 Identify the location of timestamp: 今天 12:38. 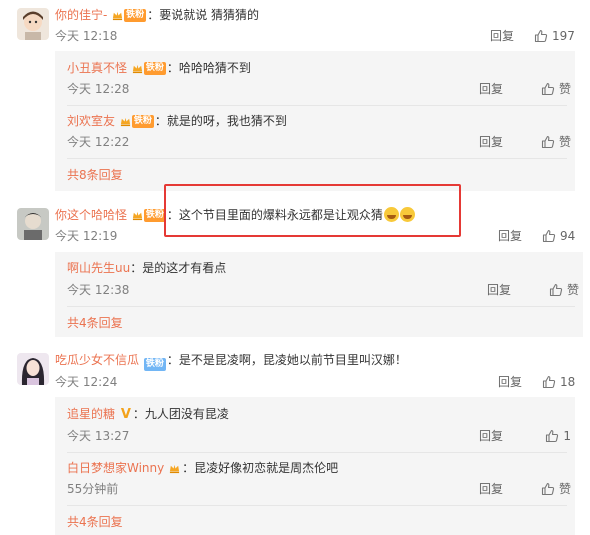
(98, 290).